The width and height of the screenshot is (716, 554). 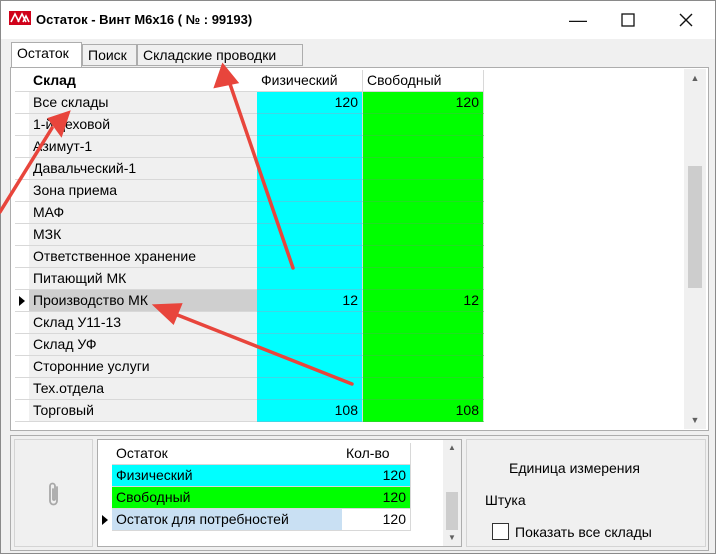 I want to click on warehouse-row: Сторонние услуги, so click(x=348, y=367).